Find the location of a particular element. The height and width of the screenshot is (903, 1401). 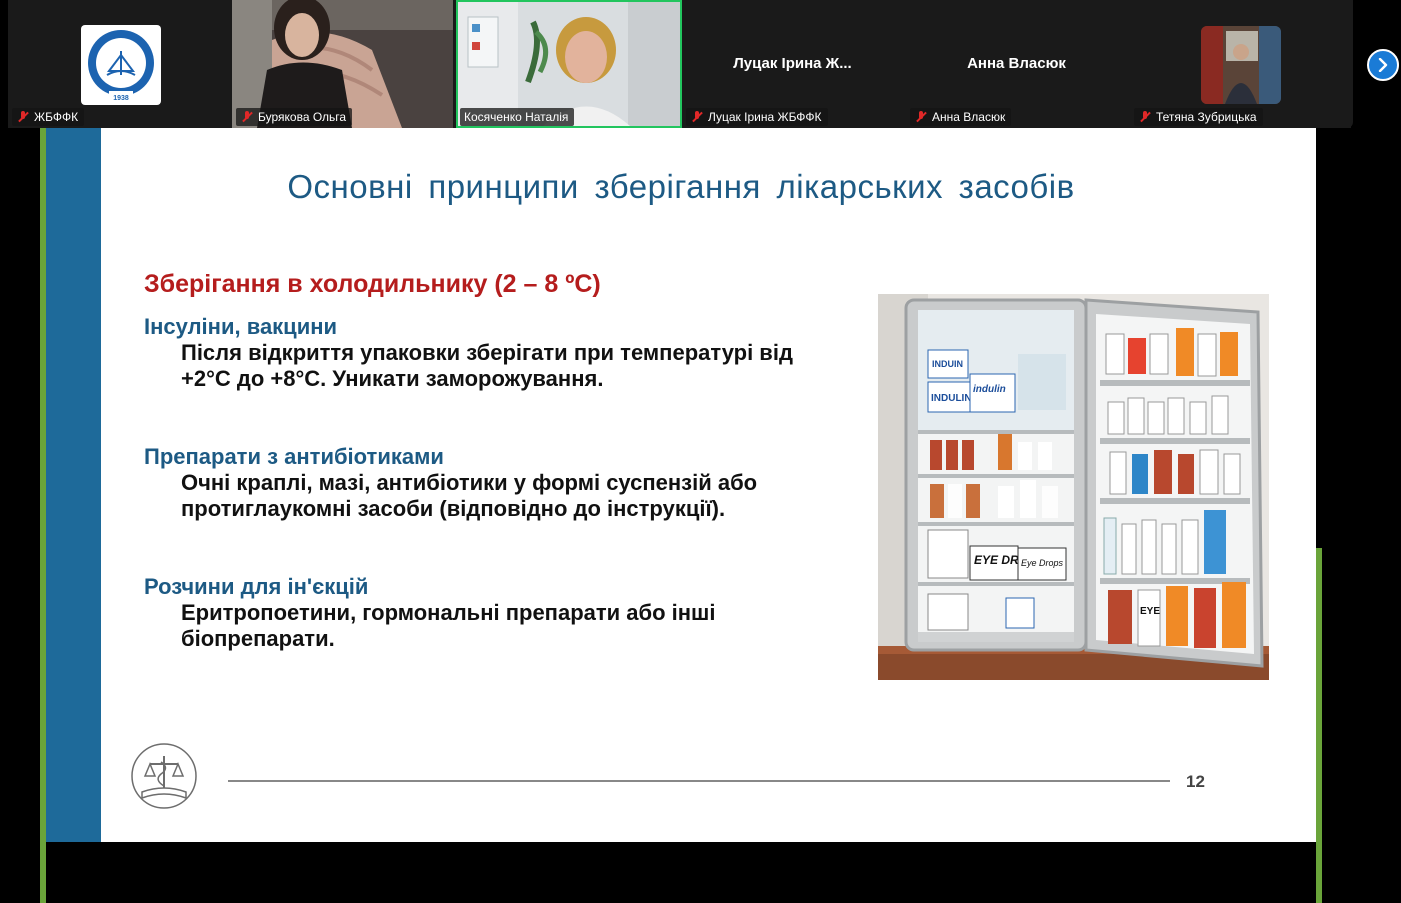

slide-accent-right is located at coordinates (1319, 725).